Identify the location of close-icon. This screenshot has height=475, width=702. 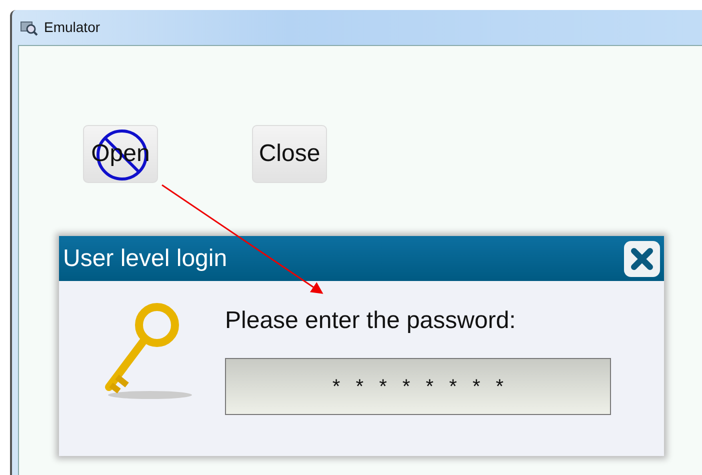
(642, 258).